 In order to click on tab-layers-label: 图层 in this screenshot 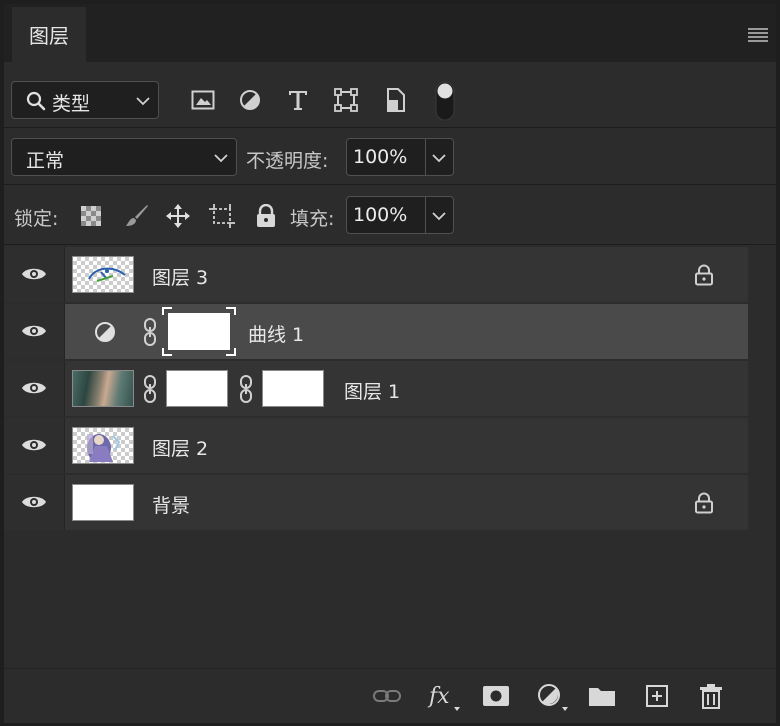, I will do `click(49, 36)`.